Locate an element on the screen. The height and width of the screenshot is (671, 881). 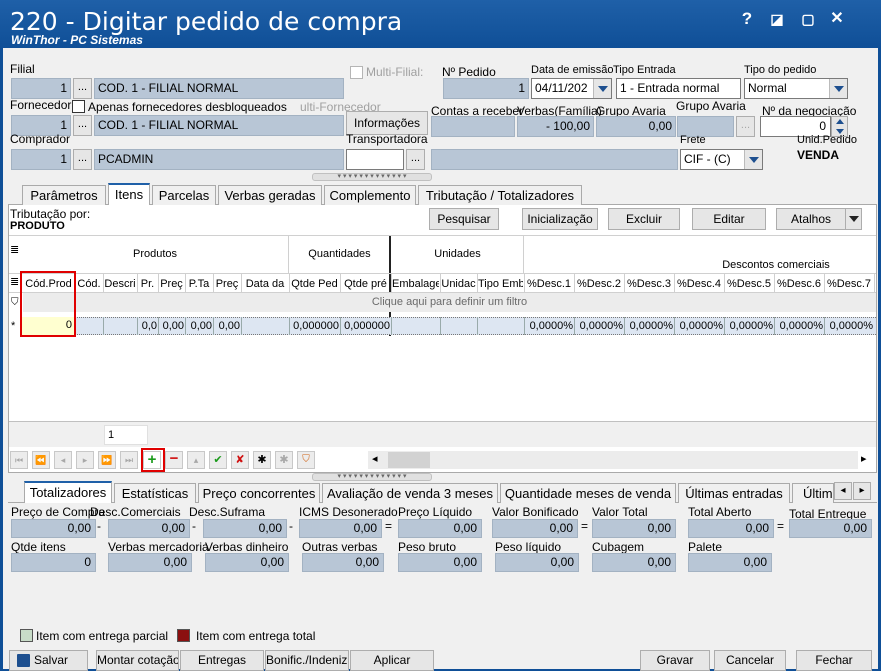
tab-totalizadores: Totalizadores is located at coordinates (68, 492).